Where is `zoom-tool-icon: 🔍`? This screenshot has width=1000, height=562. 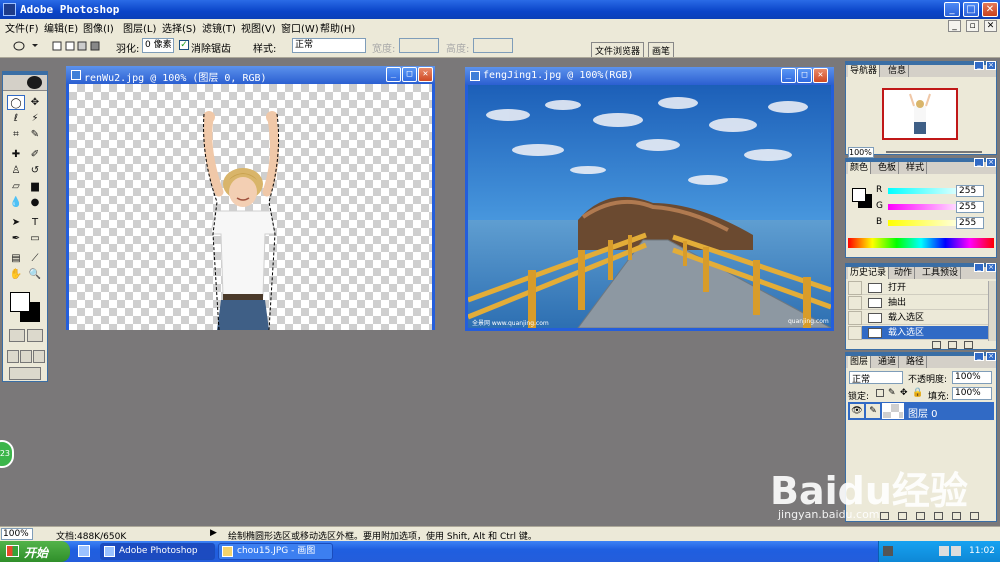
zoom-tool-icon: 🔍 is located at coordinates (35, 274).